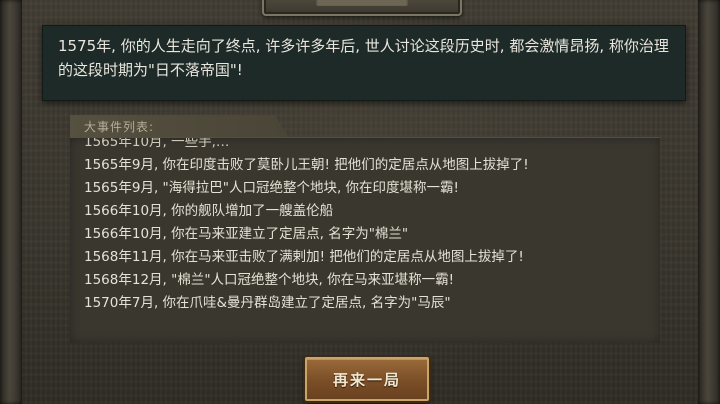 This screenshot has height=404, width=720. What do you see at coordinates (246, 234) in the screenshot?
I see `event-item: 1566年10月, 你在马来亚建立了定居点, 名字为"棉兰"` at bounding box center [246, 234].